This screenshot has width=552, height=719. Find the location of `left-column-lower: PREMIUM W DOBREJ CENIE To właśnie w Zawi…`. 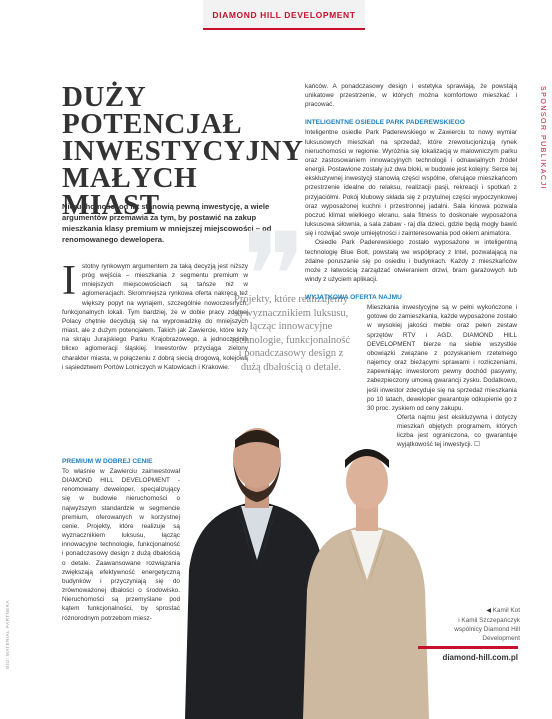

left-column-lower: PREMIUM W DOBREJ CENIE To właśnie w Zawi… is located at coordinates (121, 535).